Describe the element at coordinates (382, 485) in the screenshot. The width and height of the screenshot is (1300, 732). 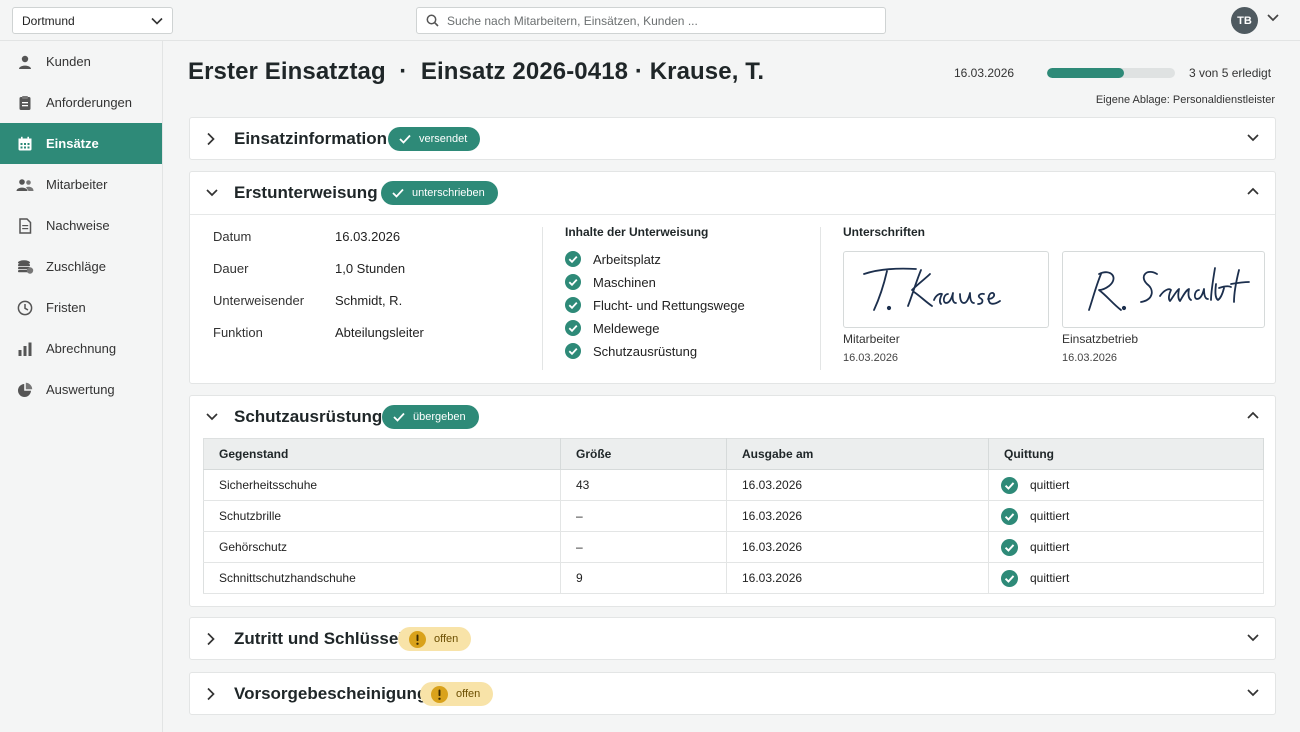
I see `cell-item: Sicherheitsschuhe` at that location.